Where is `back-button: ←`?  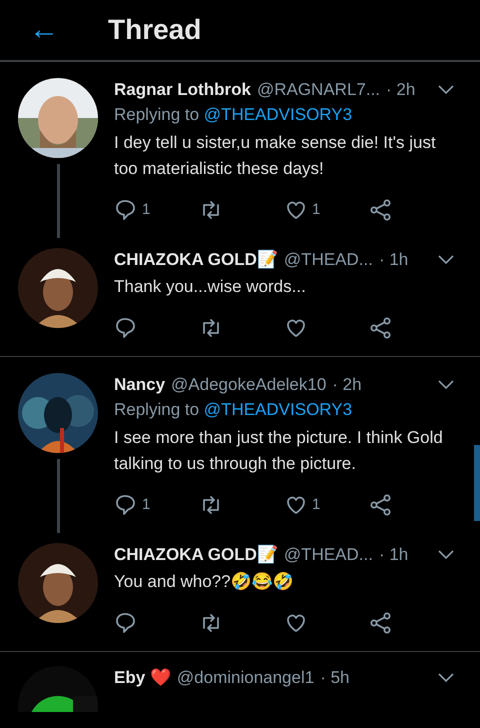
back-button: ← is located at coordinates (44, 30).